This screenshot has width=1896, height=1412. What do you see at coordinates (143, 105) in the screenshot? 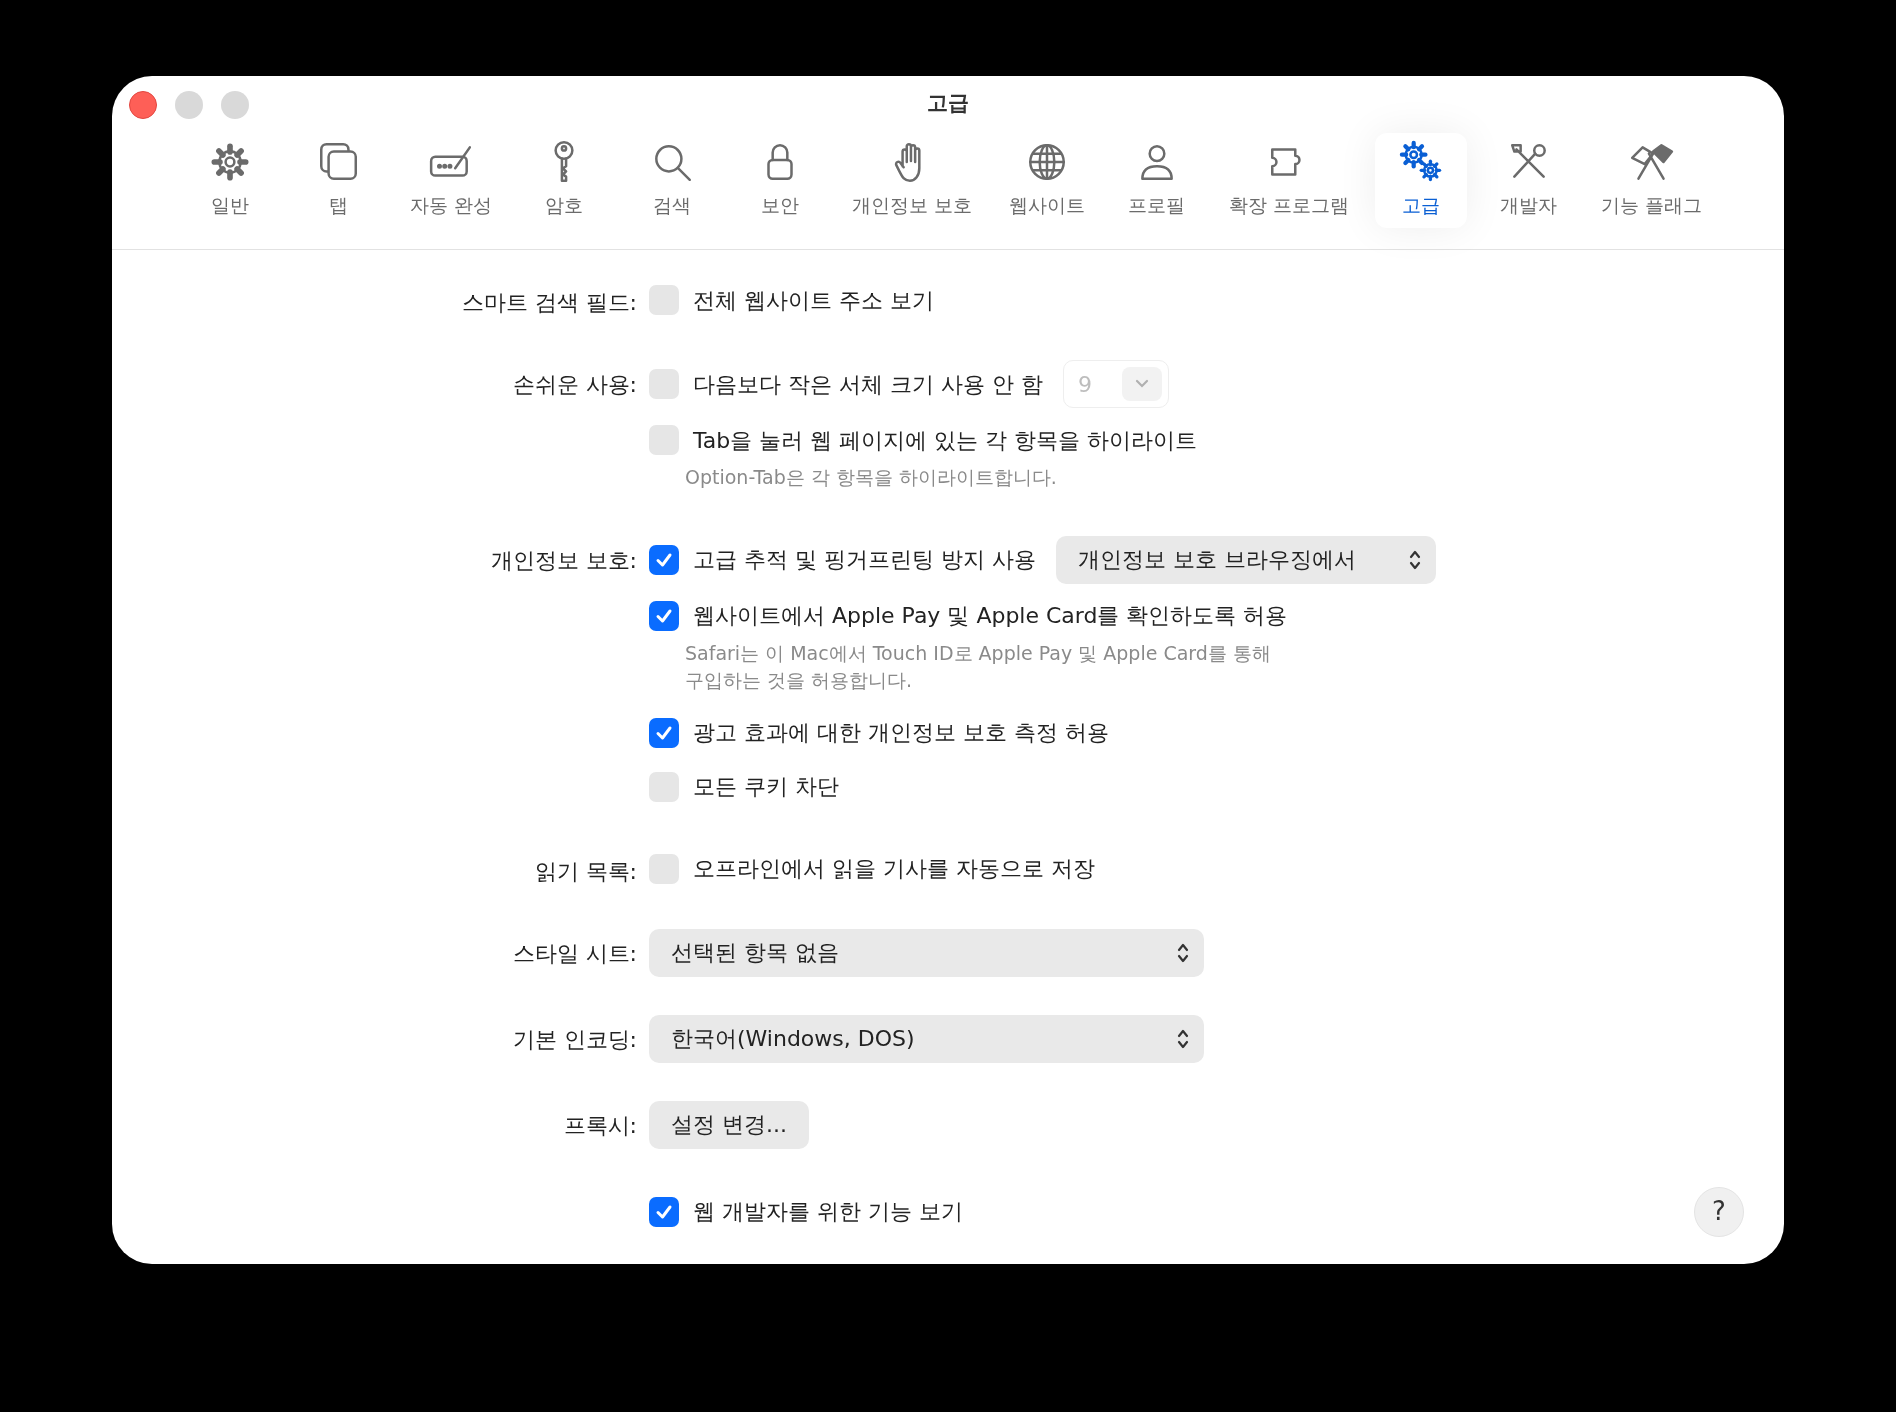
I see `close-button` at bounding box center [143, 105].